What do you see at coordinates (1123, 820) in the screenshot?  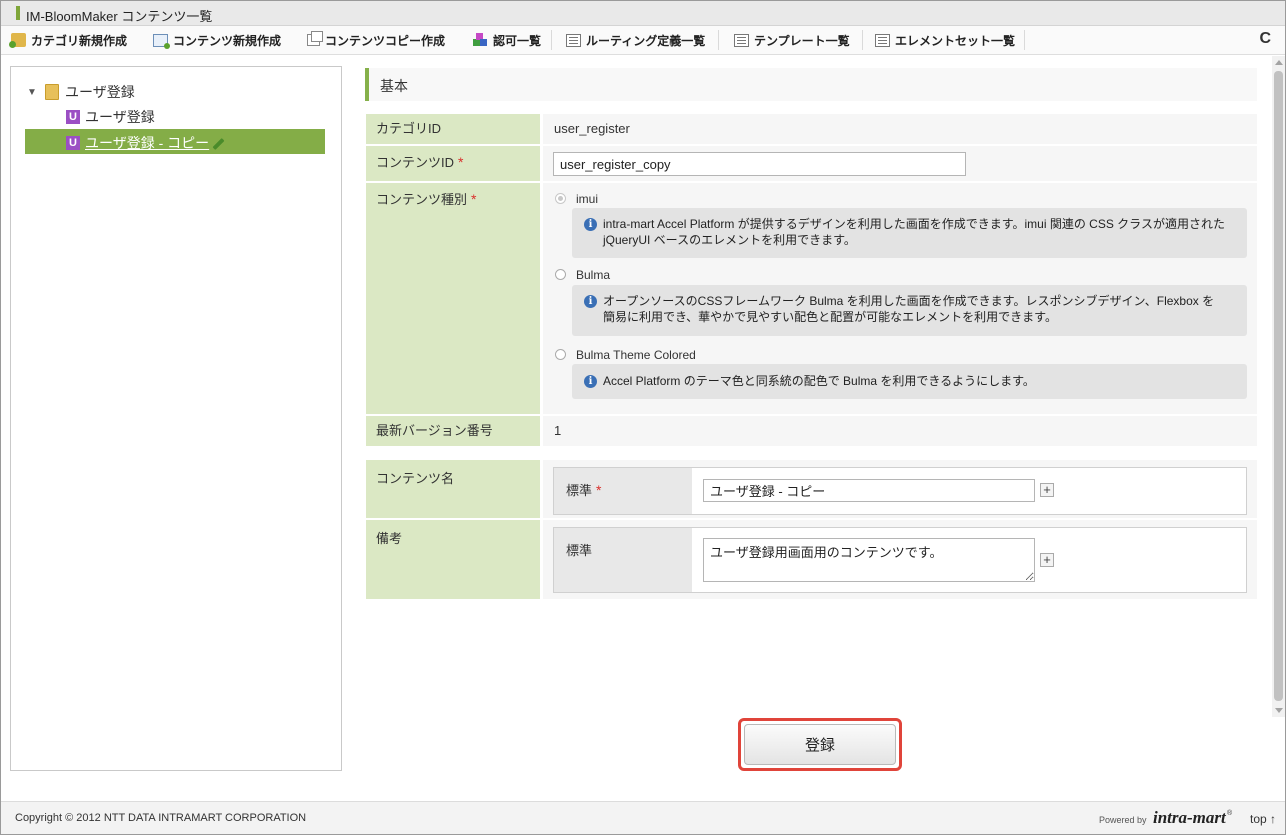 I see `powered-by-text: Powered by` at bounding box center [1123, 820].